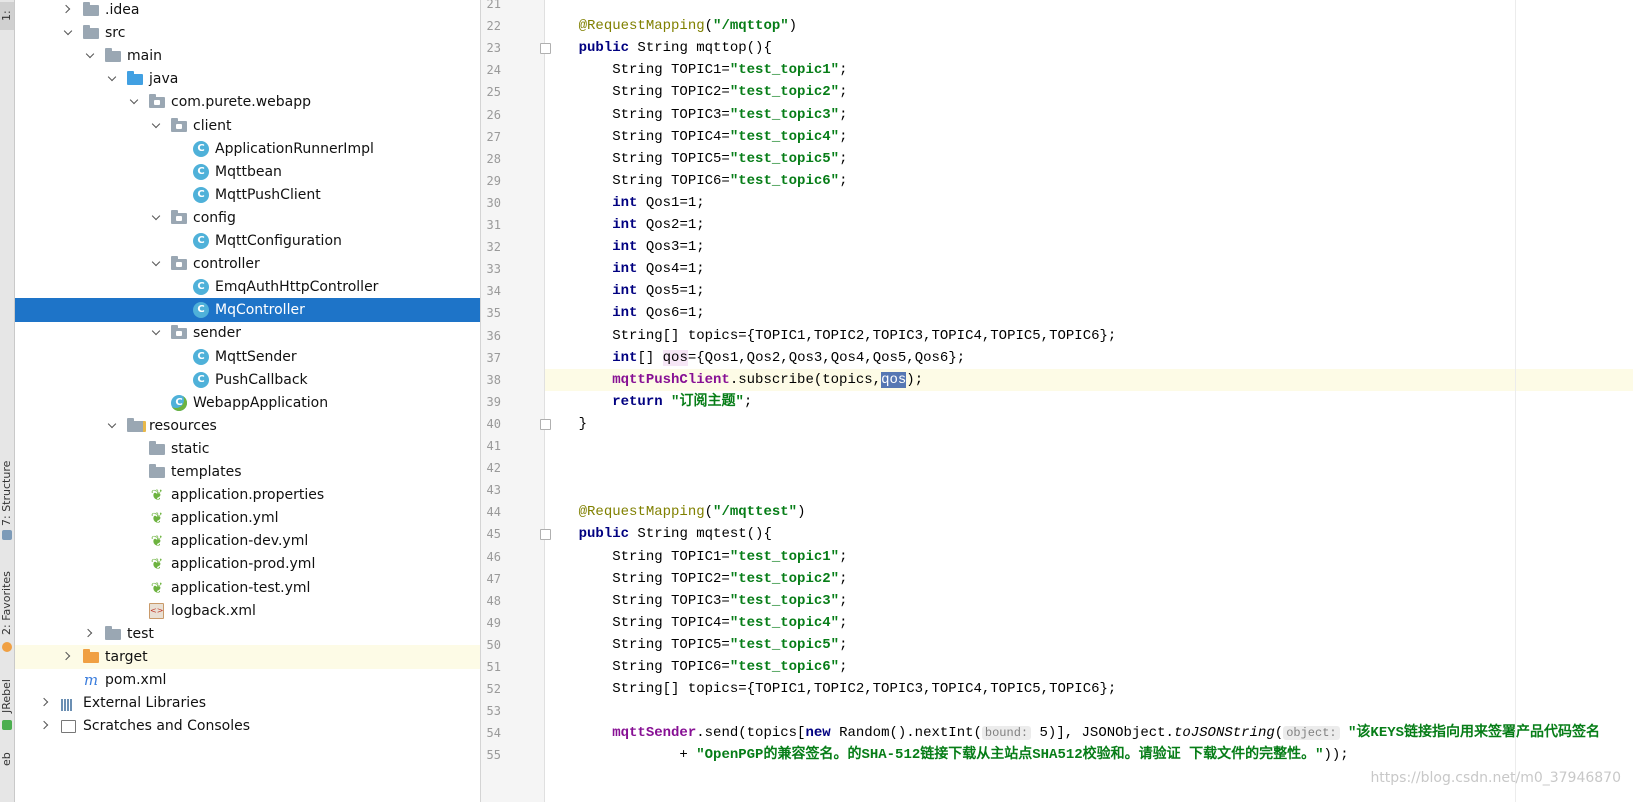 This screenshot has height=802, width=1633. I want to click on tree-row: C Mqttbean, so click(247, 172).